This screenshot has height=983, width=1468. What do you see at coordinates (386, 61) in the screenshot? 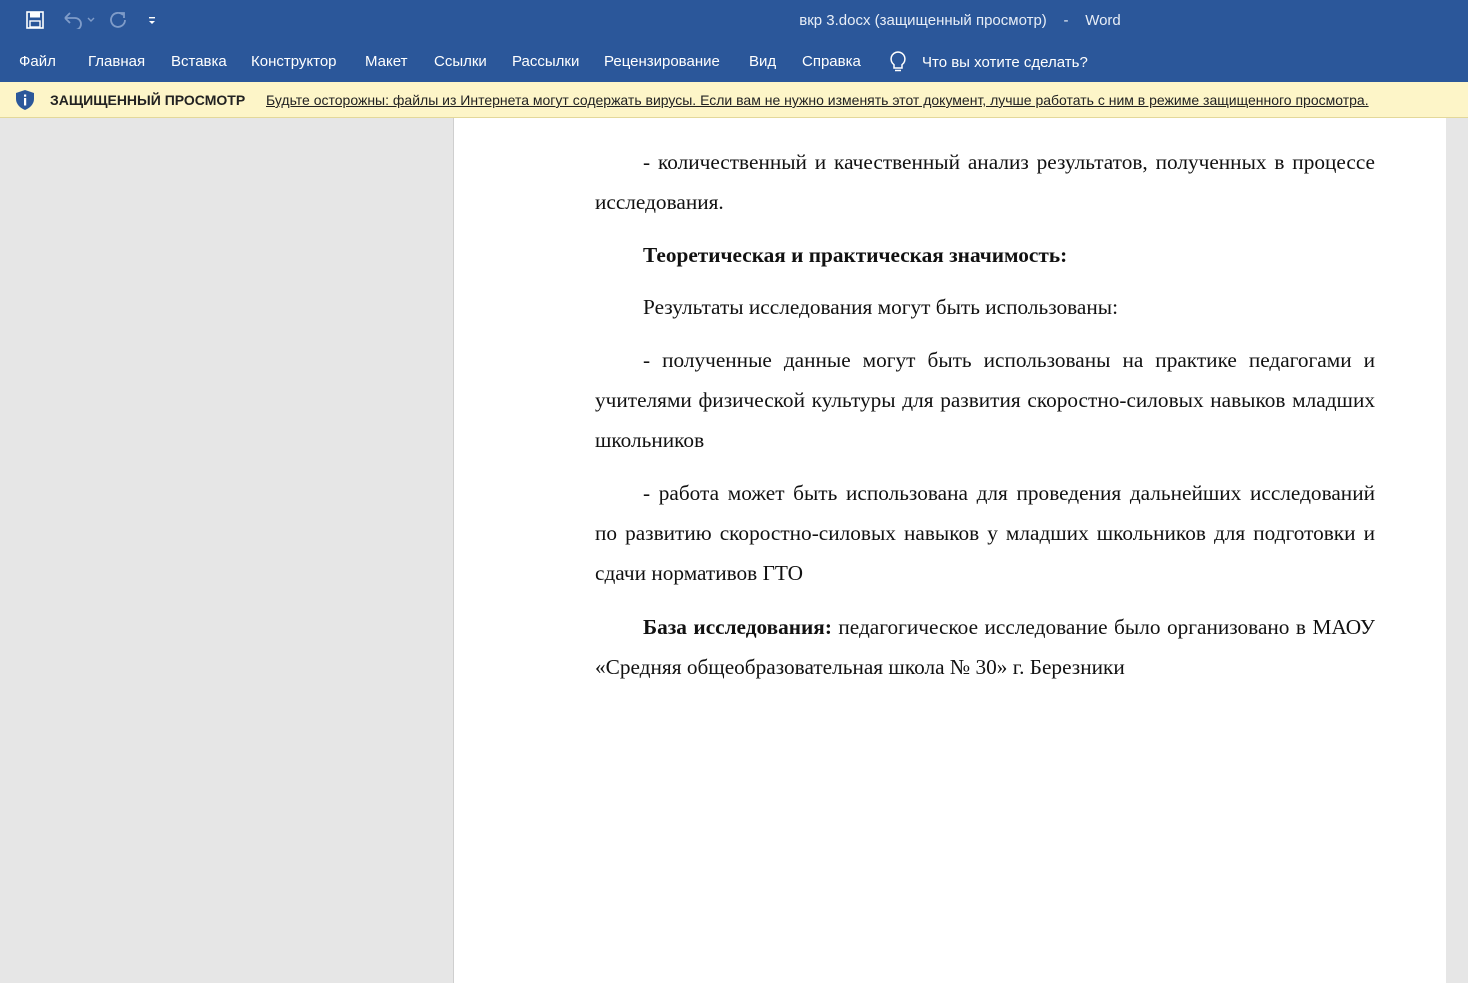
I see `tab-layout: Макет` at bounding box center [386, 61].